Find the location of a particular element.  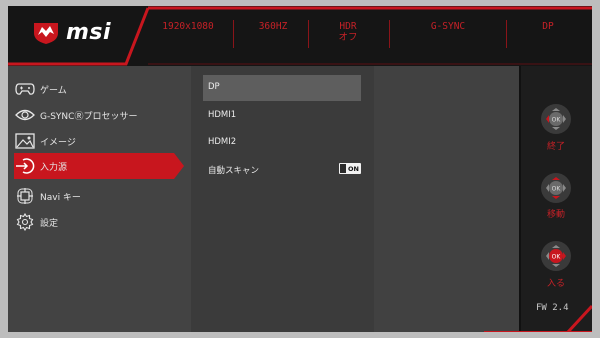

joystick-move-icon: OK is located at coordinates (556, 188).